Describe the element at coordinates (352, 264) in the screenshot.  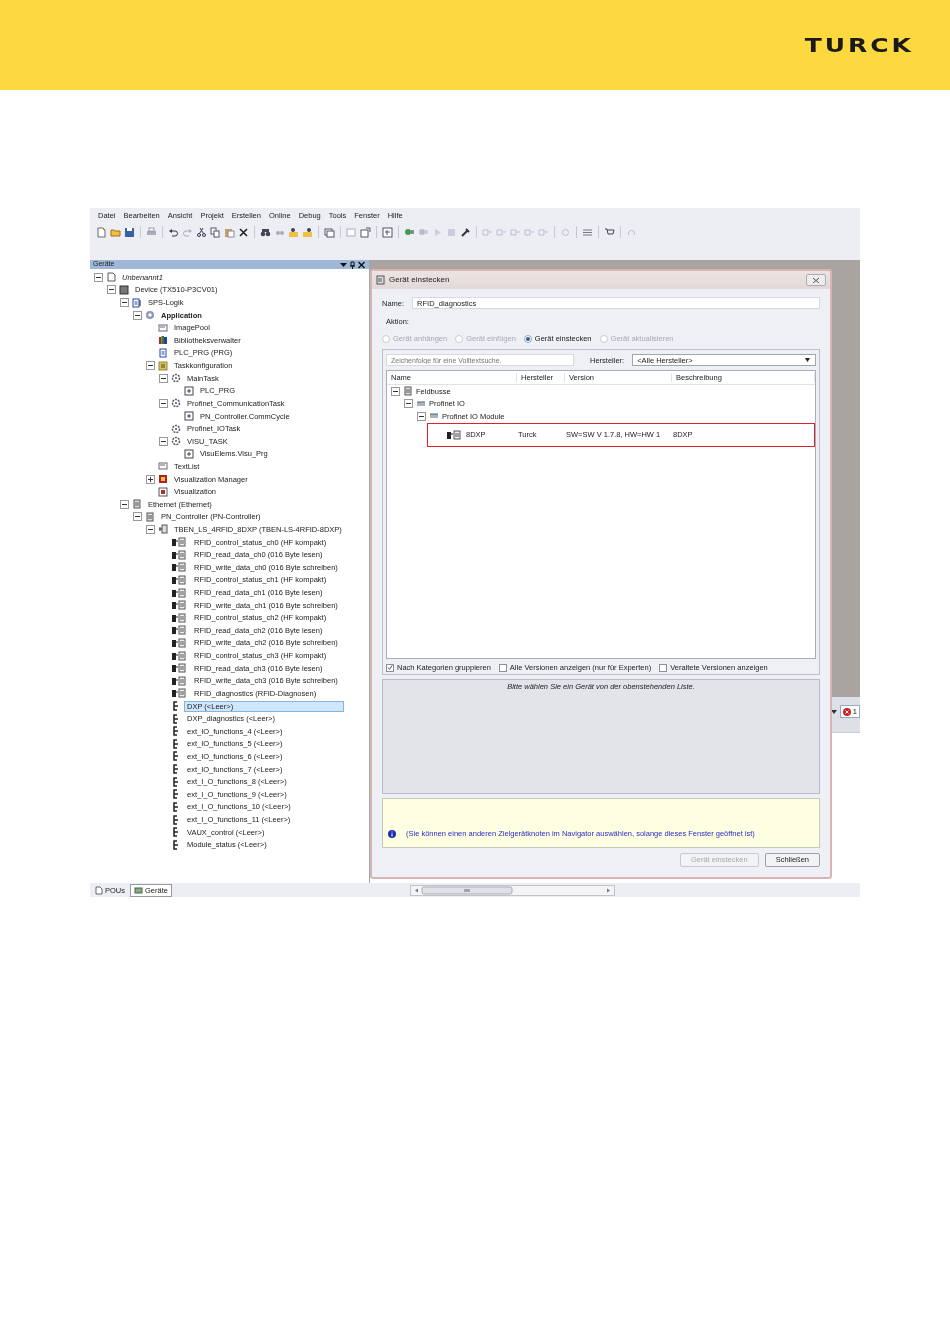
I see `pin-icon` at that location.